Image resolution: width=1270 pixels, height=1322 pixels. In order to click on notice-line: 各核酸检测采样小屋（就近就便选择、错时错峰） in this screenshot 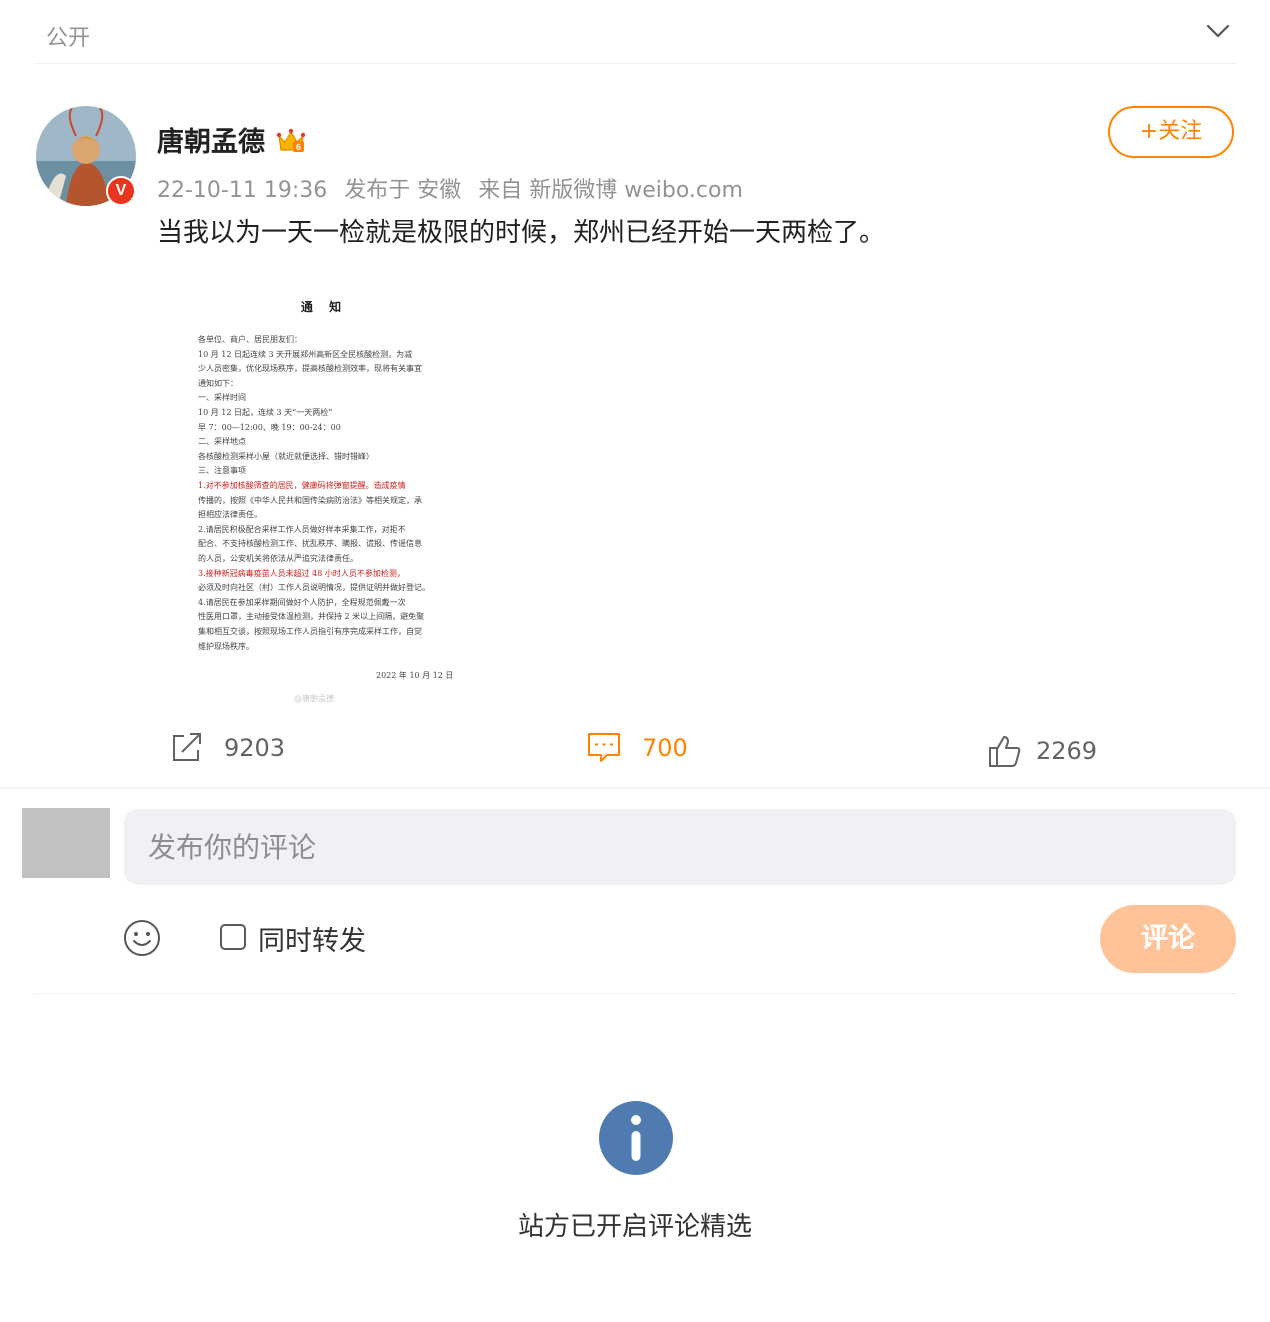, I will do `click(286, 456)`.